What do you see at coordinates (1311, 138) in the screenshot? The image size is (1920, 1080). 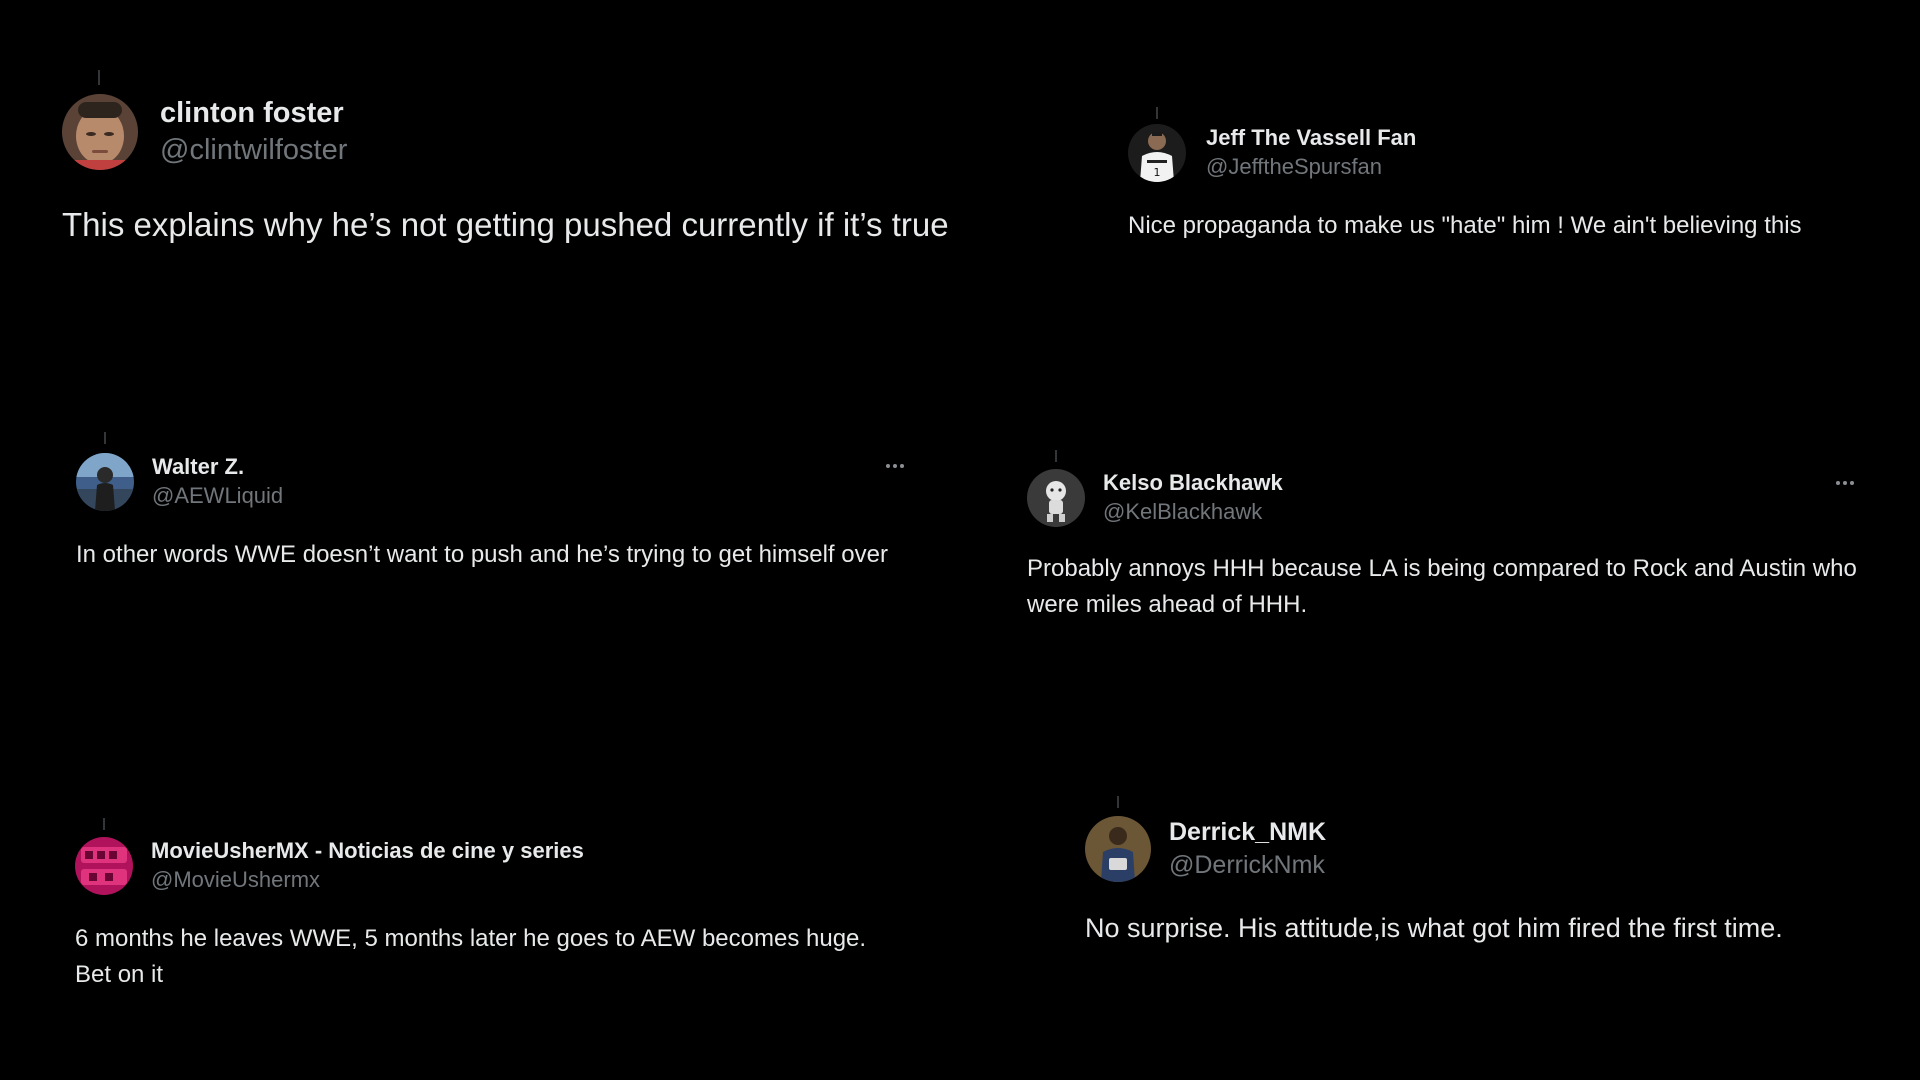 I see `display-name: Jeff The Vassell Fan` at bounding box center [1311, 138].